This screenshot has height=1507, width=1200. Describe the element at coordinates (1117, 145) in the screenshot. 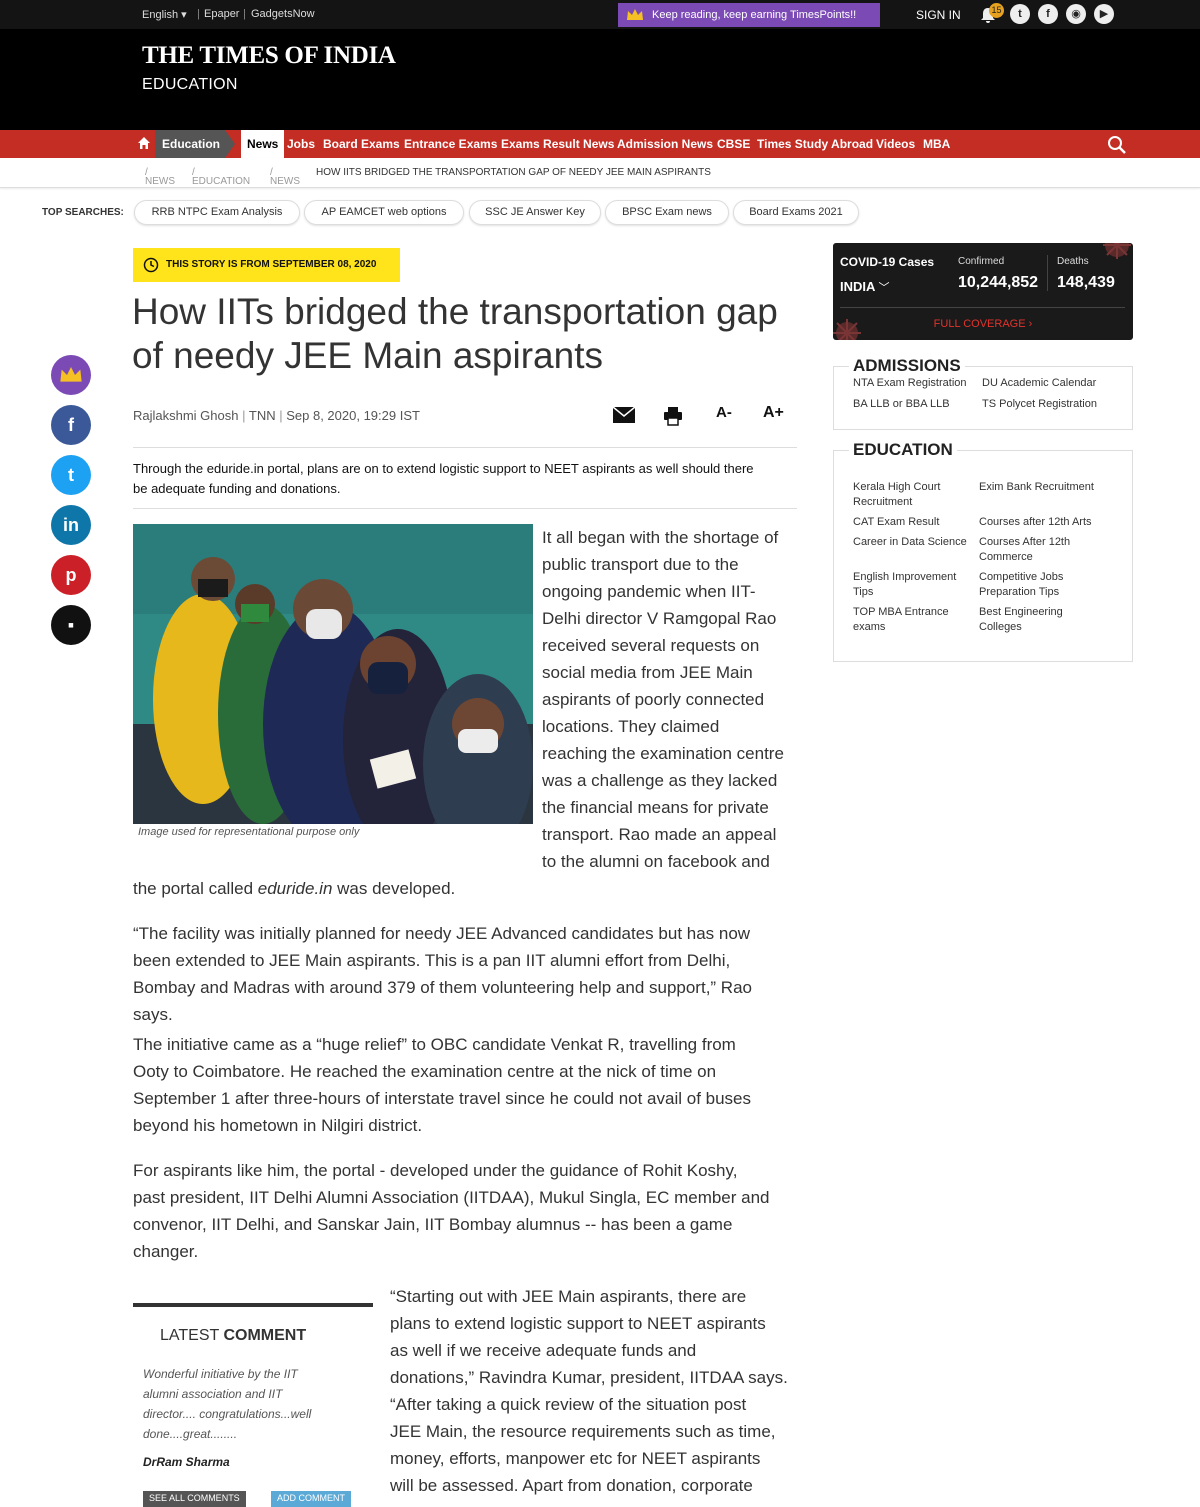

I see `search-icon` at that location.